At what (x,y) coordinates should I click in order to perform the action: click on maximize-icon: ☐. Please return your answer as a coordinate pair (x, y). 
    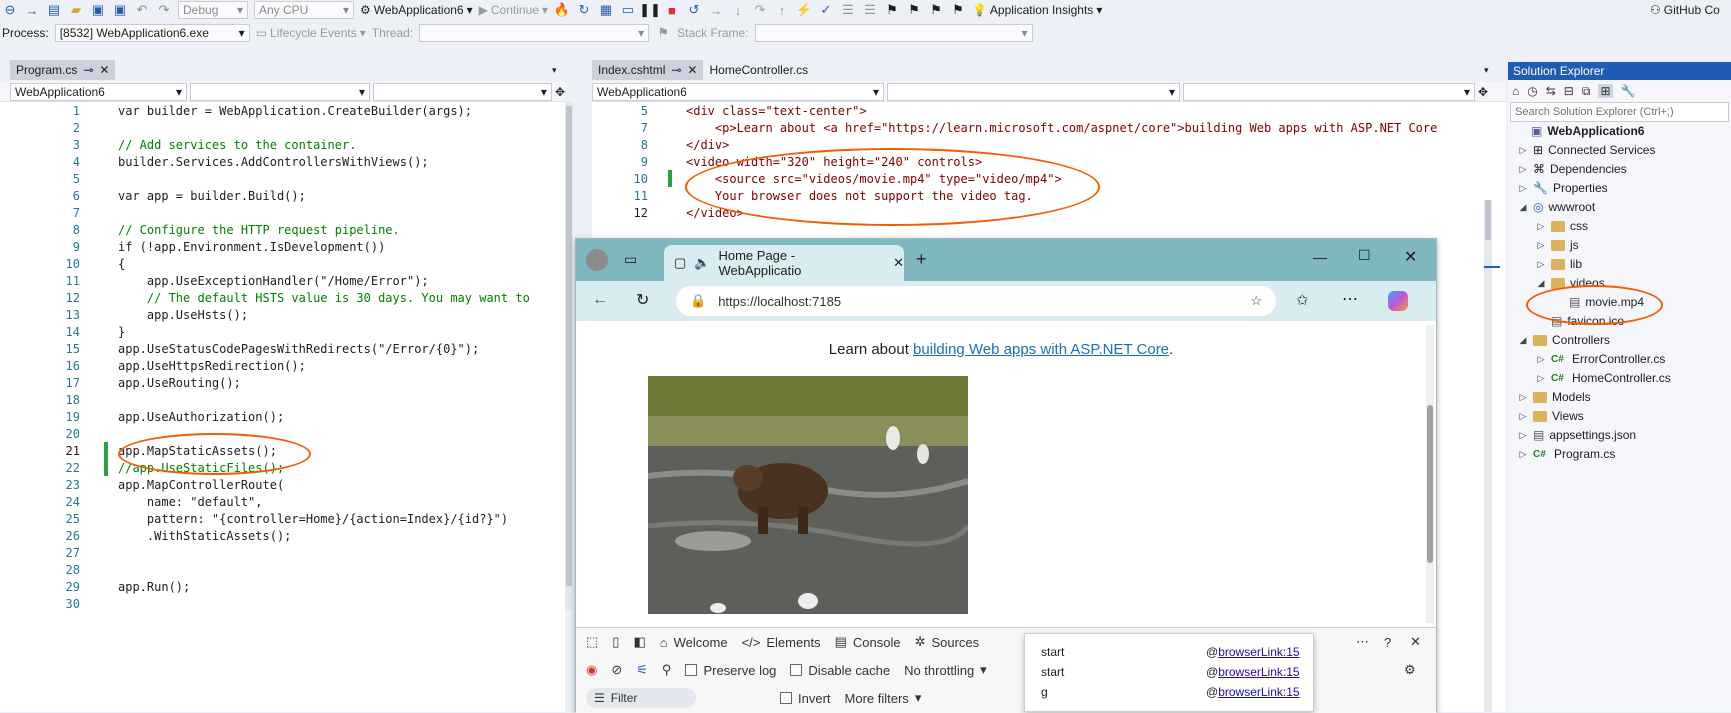
    Looking at the image, I should click on (1364, 255).